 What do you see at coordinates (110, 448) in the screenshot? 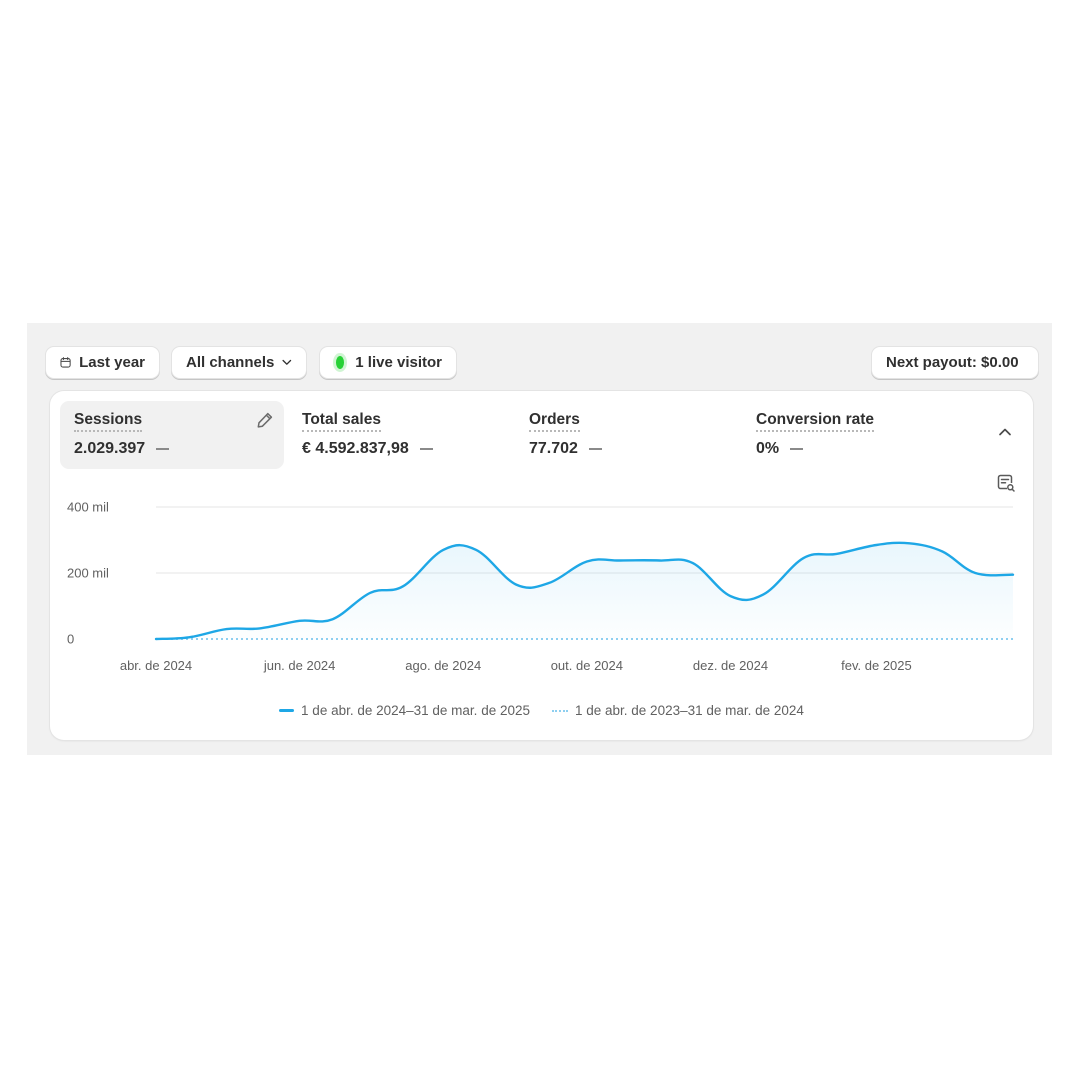
I see `metric-value: 2.029.397` at bounding box center [110, 448].